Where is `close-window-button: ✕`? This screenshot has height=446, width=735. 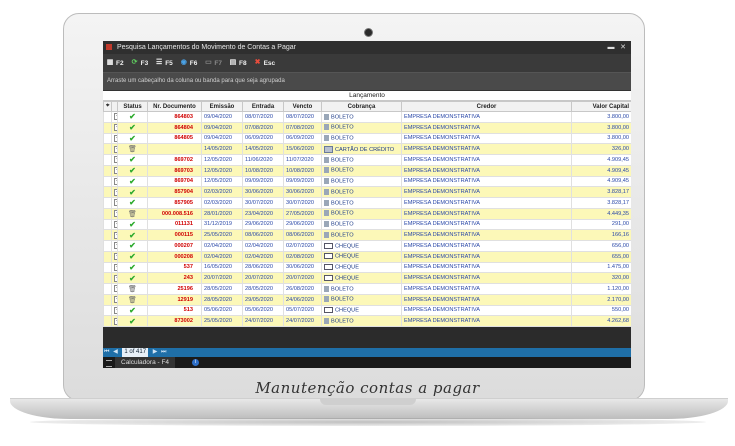 close-window-button: ✕ is located at coordinates (623, 47).